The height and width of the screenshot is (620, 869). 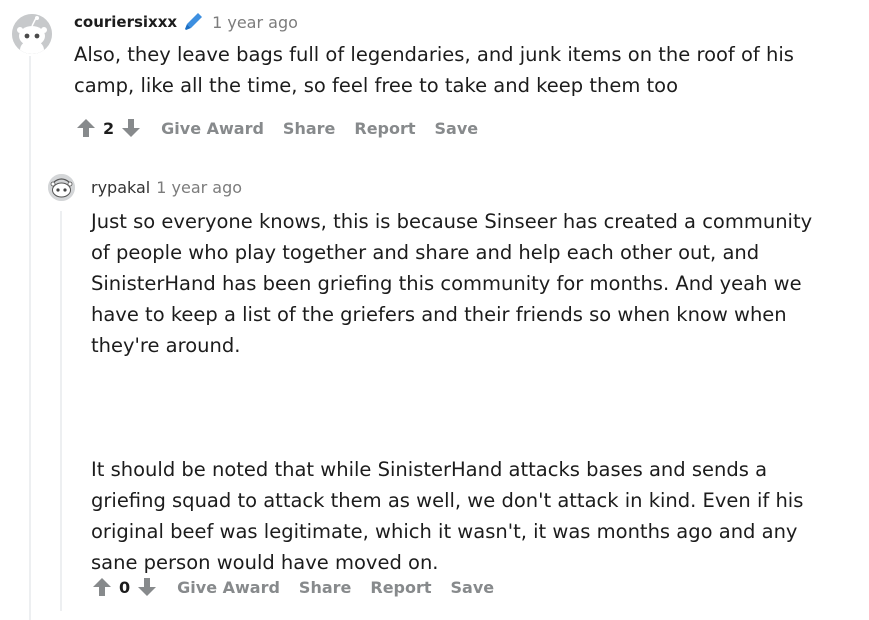 I want to click on comment-actions: 2 Give Award Share Report Save, so click(x=276, y=128).